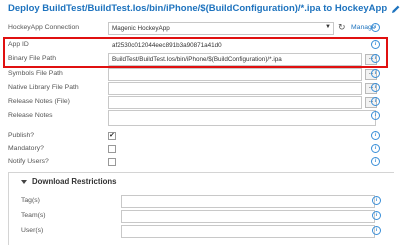  I want to click on symbols-path-row: Symbols File Path ... i, so click(201, 75).